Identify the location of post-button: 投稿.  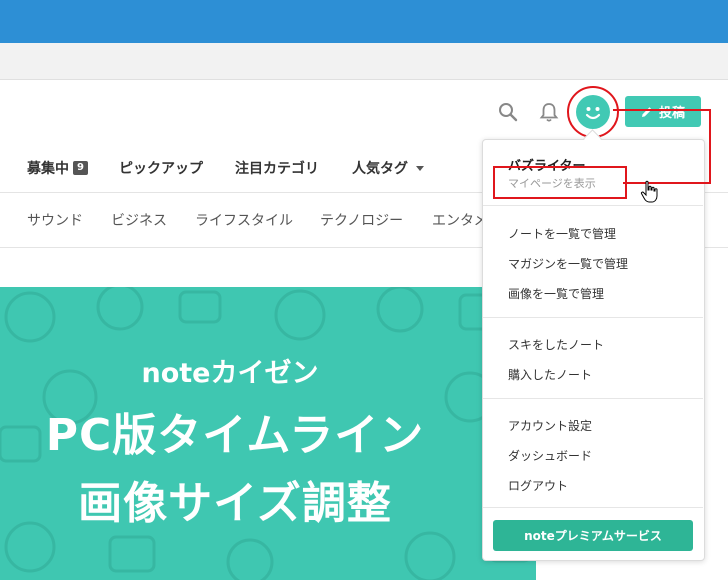
(663, 111).